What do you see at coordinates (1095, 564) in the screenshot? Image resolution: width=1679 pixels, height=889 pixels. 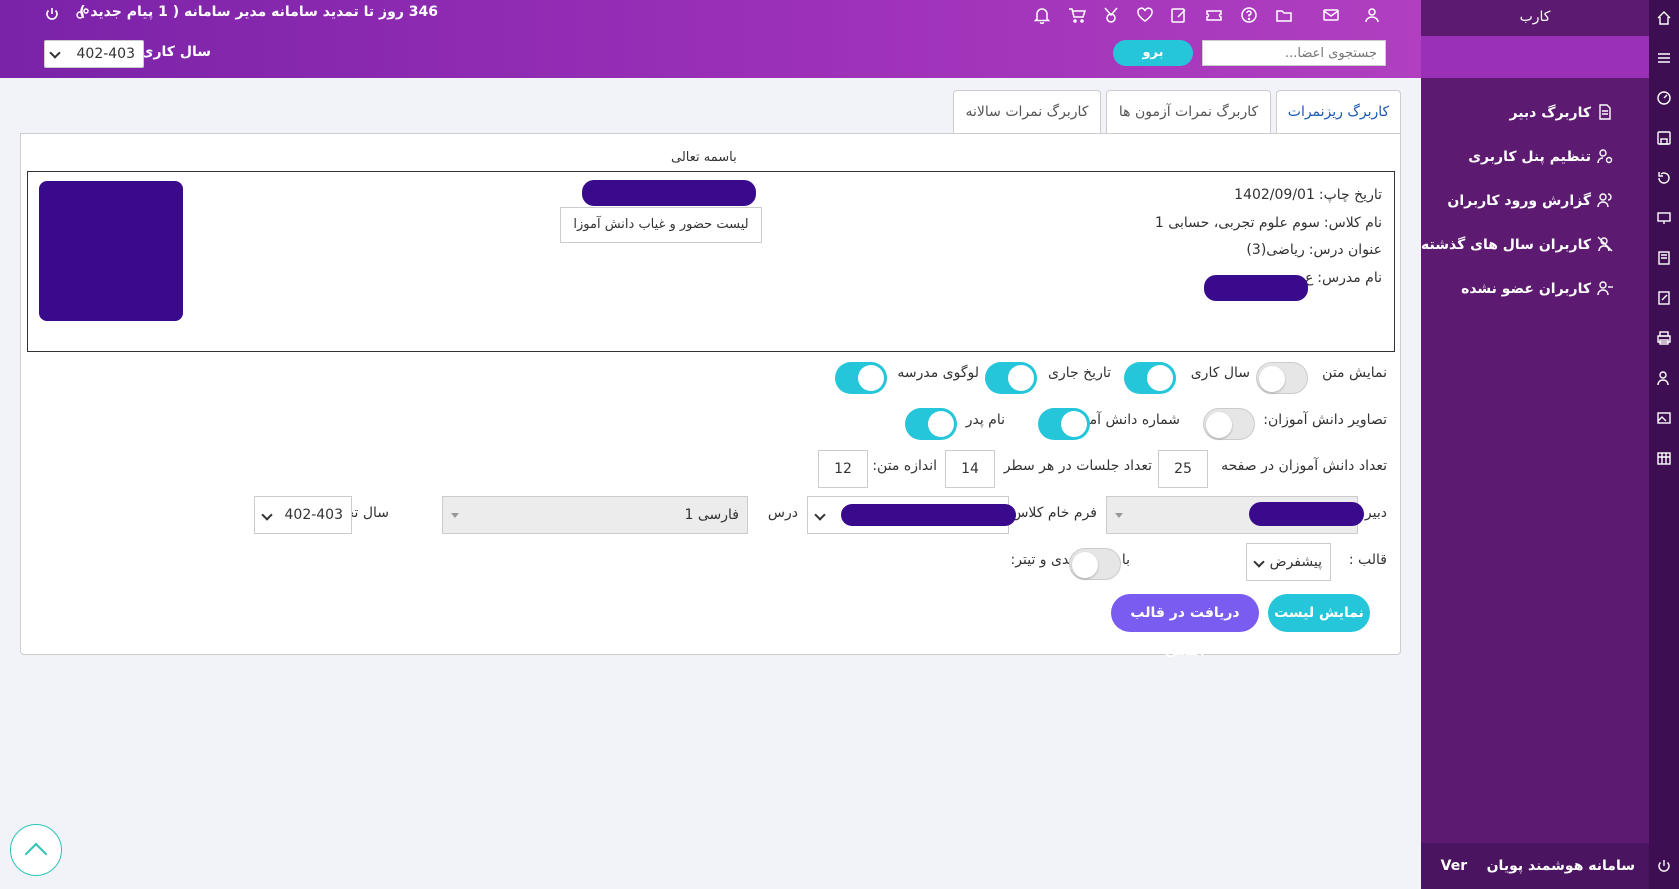 I see `paging-title-toggle` at bounding box center [1095, 564].